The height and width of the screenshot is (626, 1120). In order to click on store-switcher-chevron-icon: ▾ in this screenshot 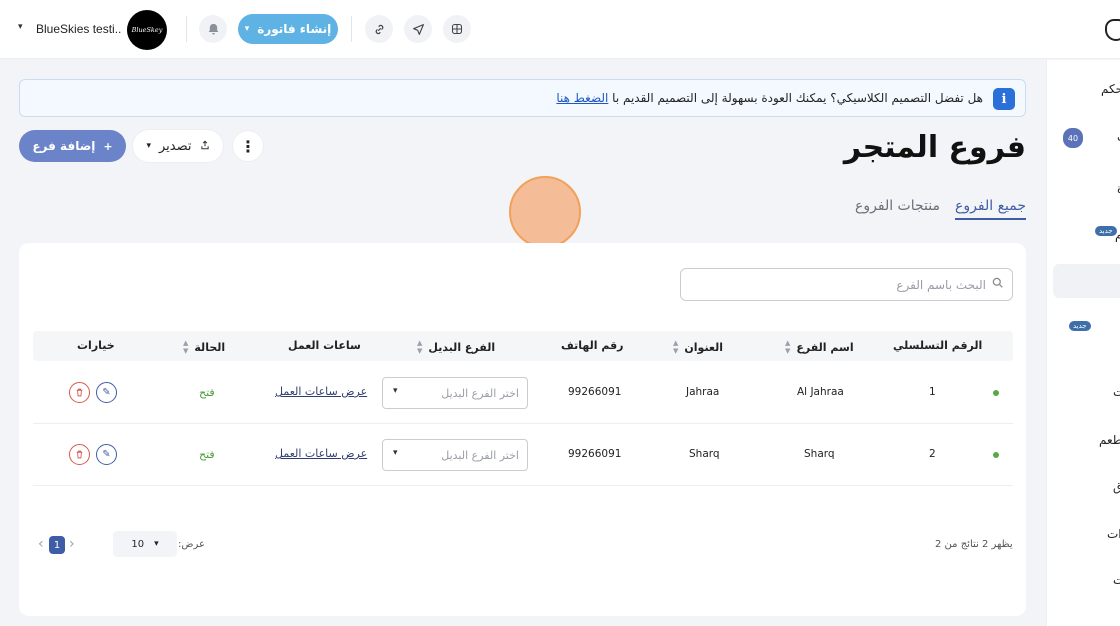, I will do `click(20, 27)`.